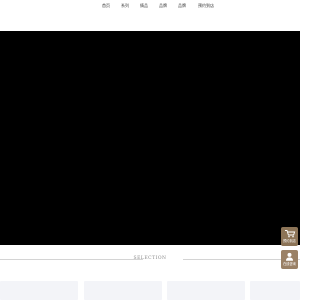  I want to click on consult-float-button: 在线咨询, so click(289, 259).